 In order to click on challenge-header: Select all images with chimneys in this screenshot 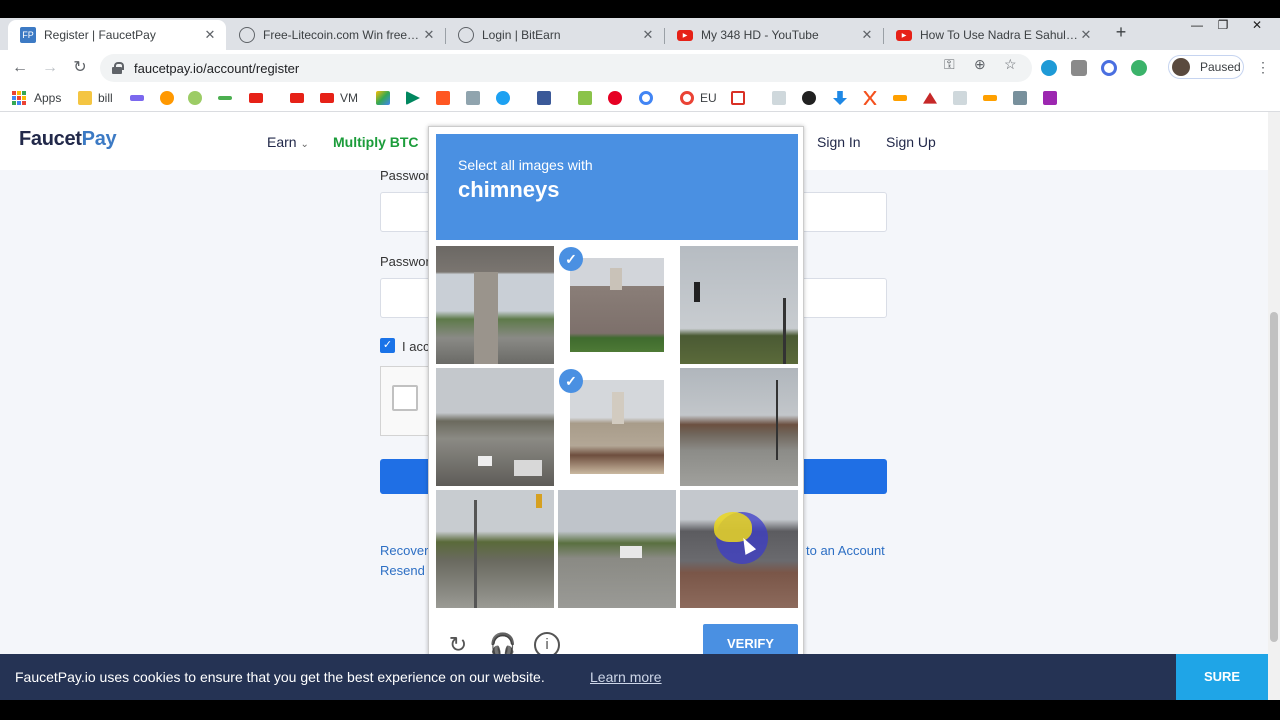, I will do `click(617, 187)`.